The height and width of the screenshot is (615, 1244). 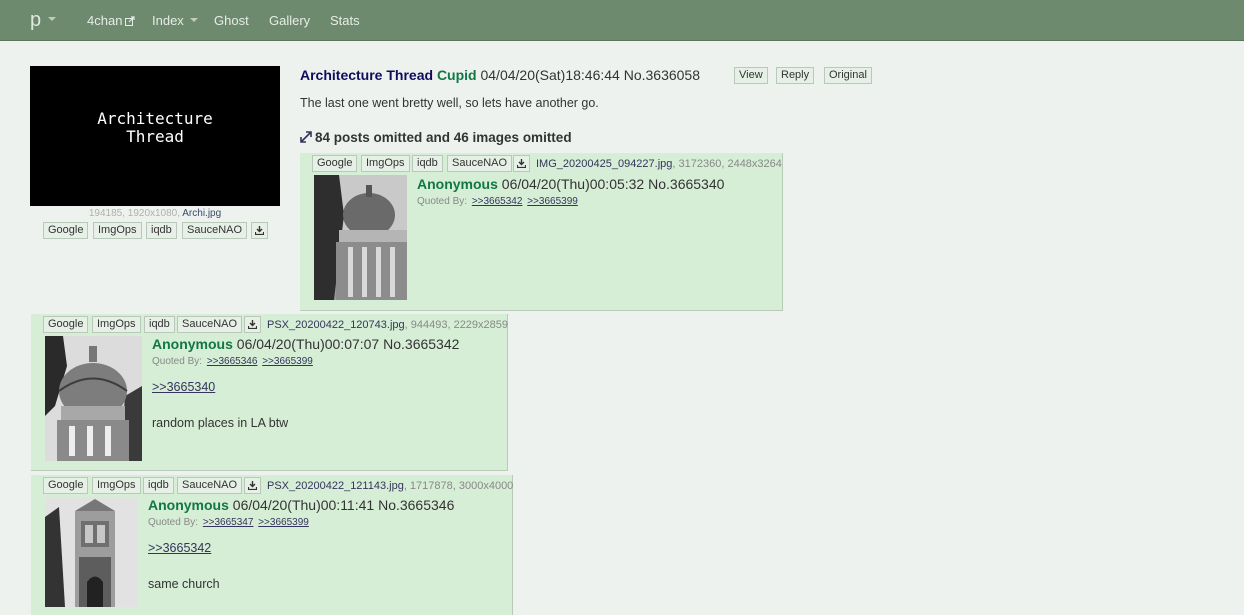 What do you see at coordinates (201, 213) in the screenshot?
I see `op-file-name-link: Archi.jpg` at bounding box center [201, 213].